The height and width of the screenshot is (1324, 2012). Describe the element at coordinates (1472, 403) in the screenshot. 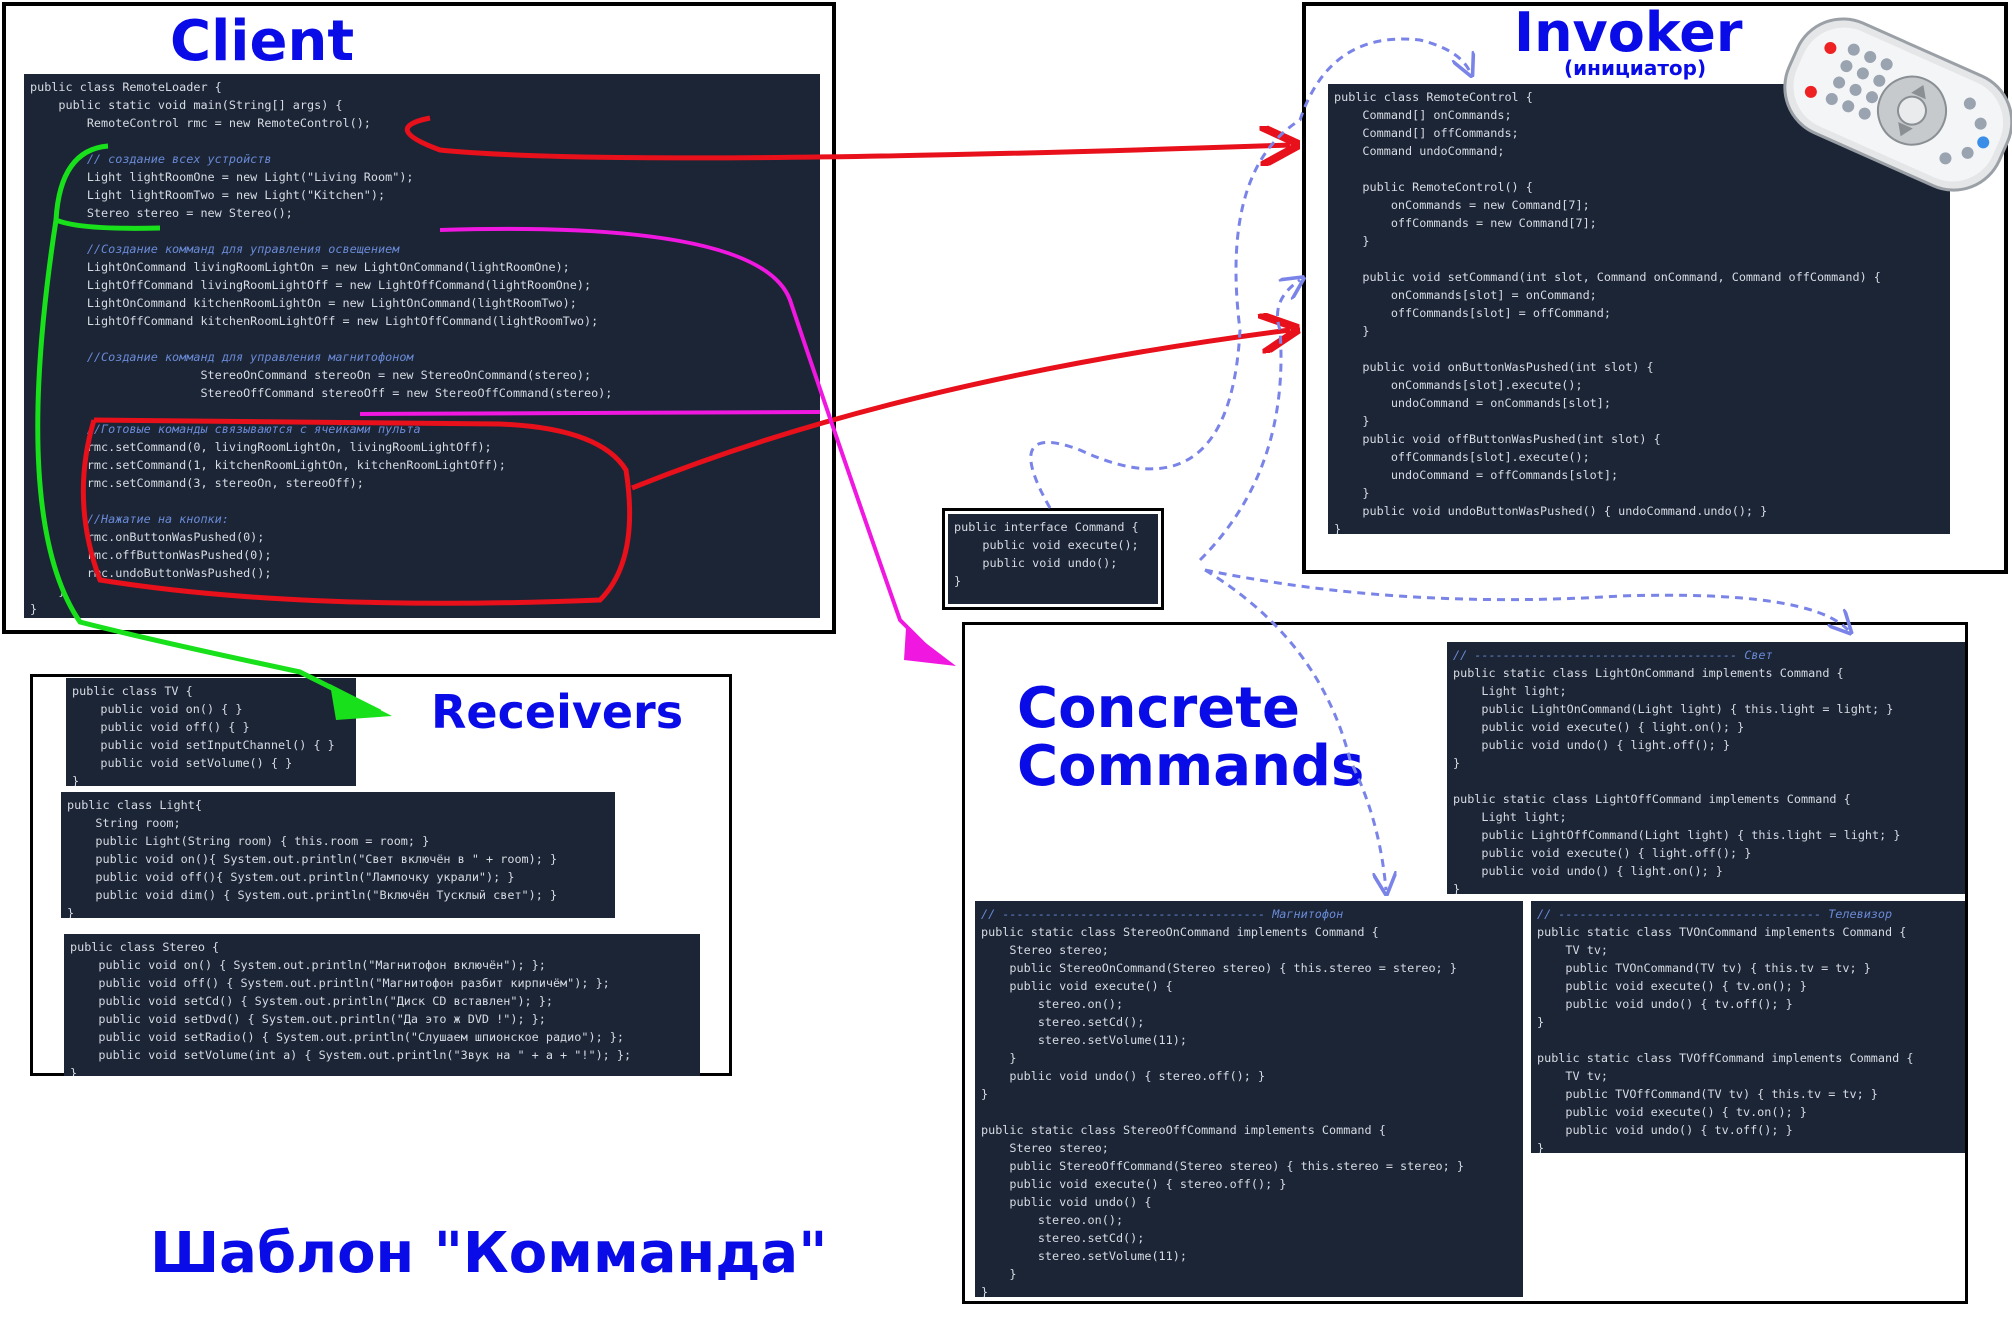

I see `code-line: undoCommand = onCommands[slot];` at that location.